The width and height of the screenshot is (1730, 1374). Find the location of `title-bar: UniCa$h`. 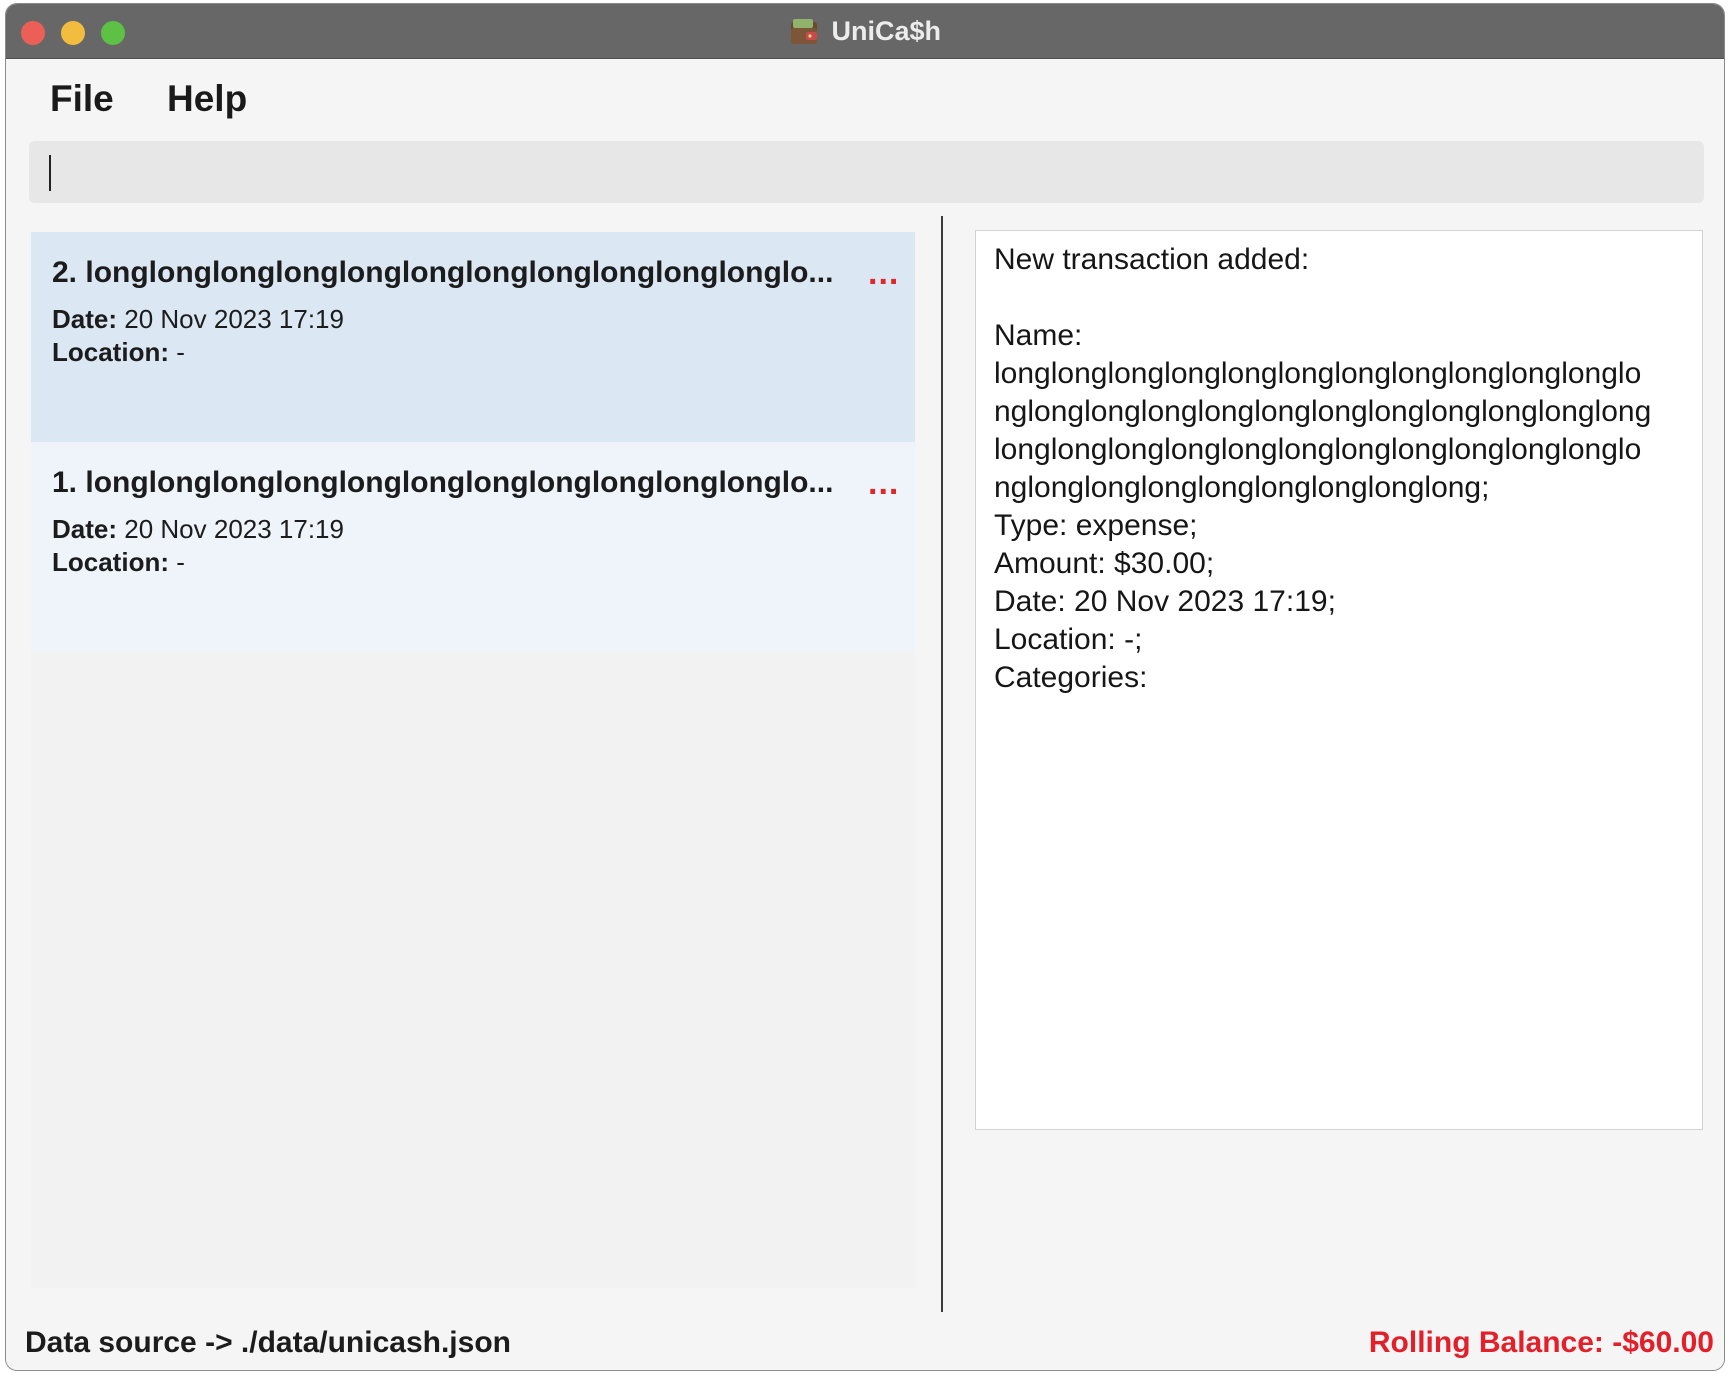

title-bar: UniCa$h is located at coordinates (865, 31).